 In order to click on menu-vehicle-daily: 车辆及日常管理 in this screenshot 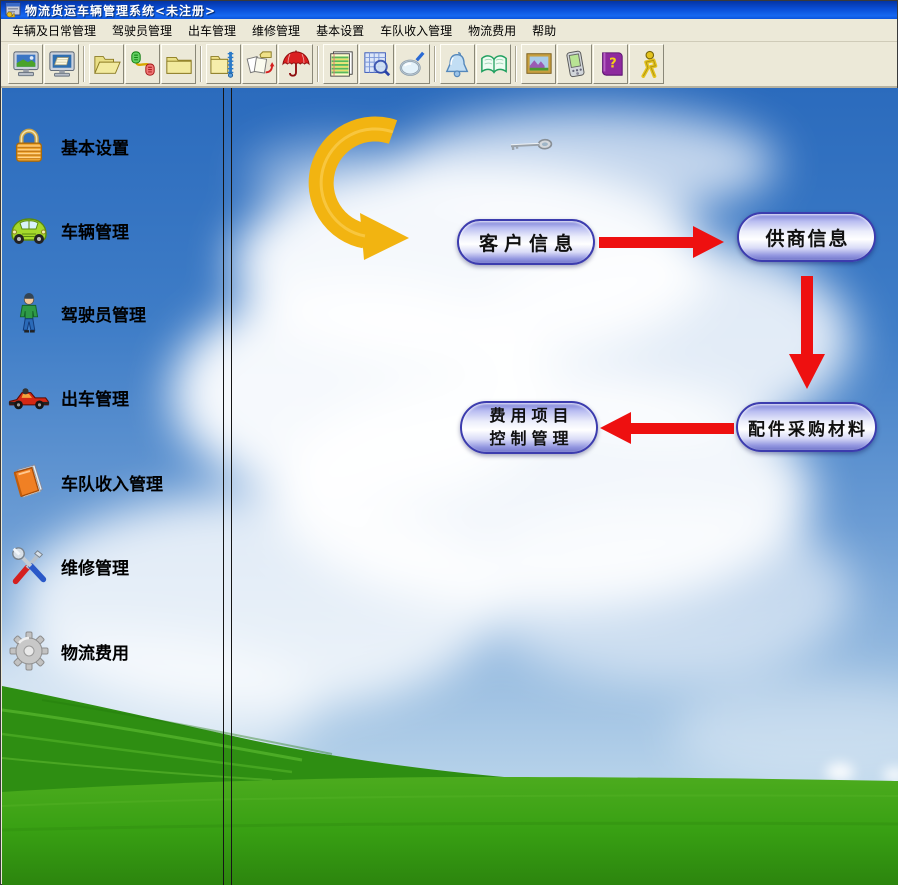, I will do `click(54, 30)`.